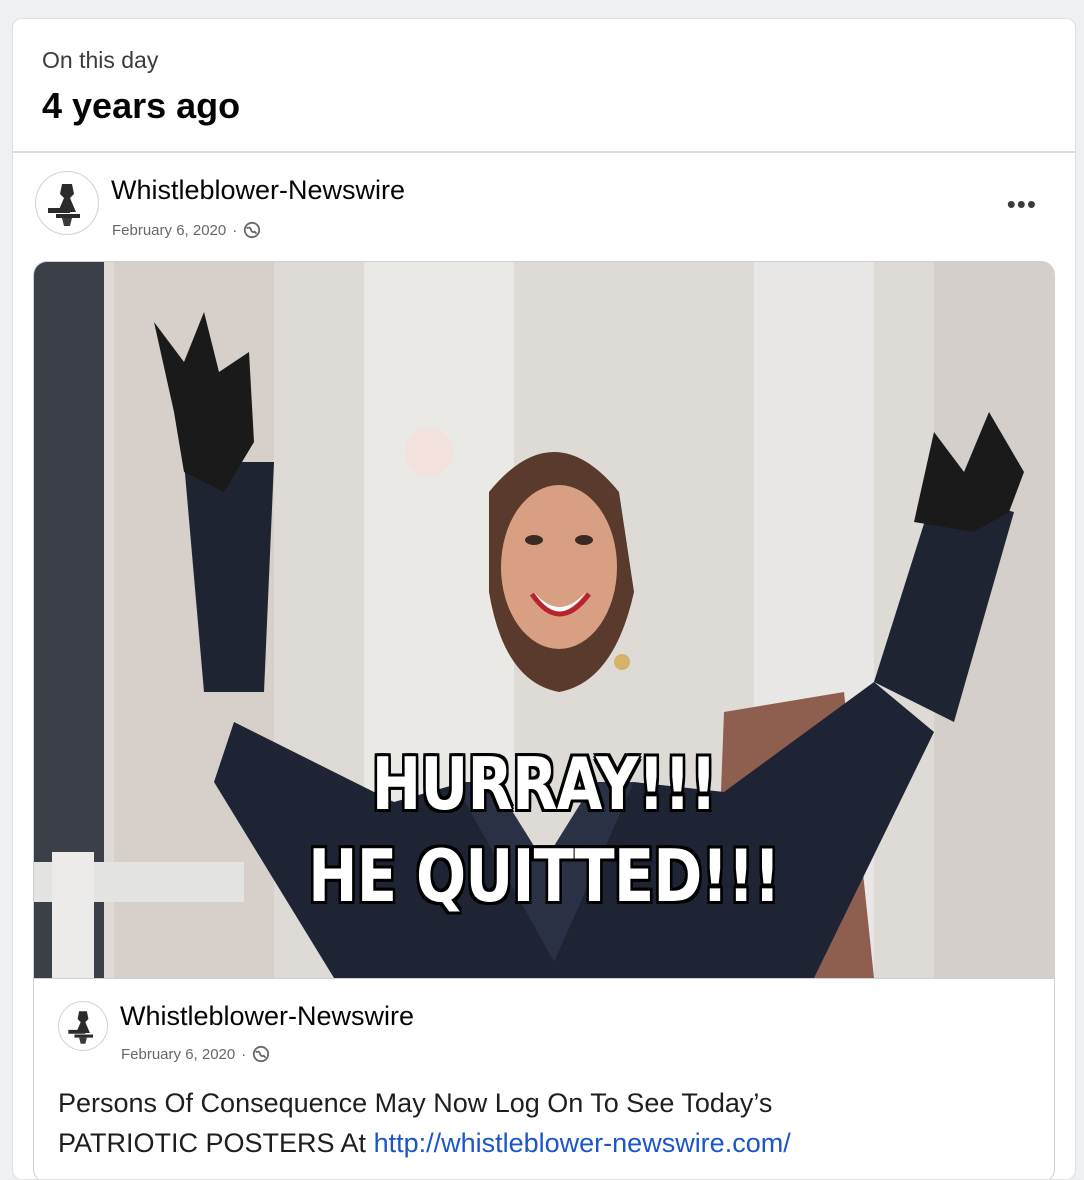 Image resolution: width=1084 pixels, height=1180 pixels. I want to click on post-date: February 6, 2020, so click(169, 230).